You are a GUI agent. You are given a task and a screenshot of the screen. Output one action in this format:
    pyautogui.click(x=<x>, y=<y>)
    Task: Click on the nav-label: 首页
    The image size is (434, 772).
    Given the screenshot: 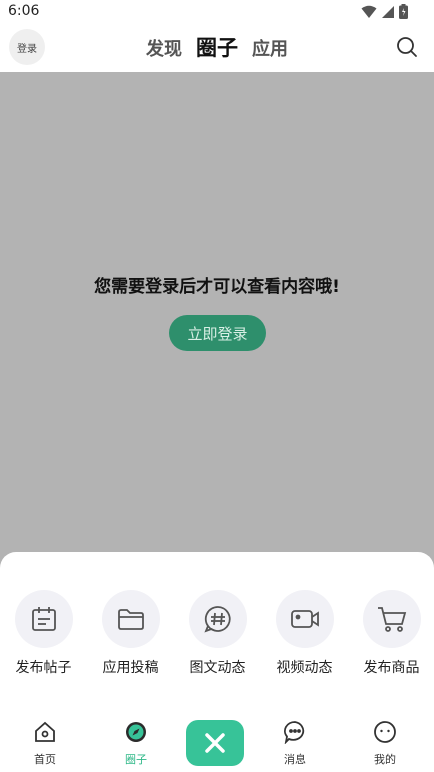 What is the action you would take?
    pyautogui.click(x=45, y=759)
    